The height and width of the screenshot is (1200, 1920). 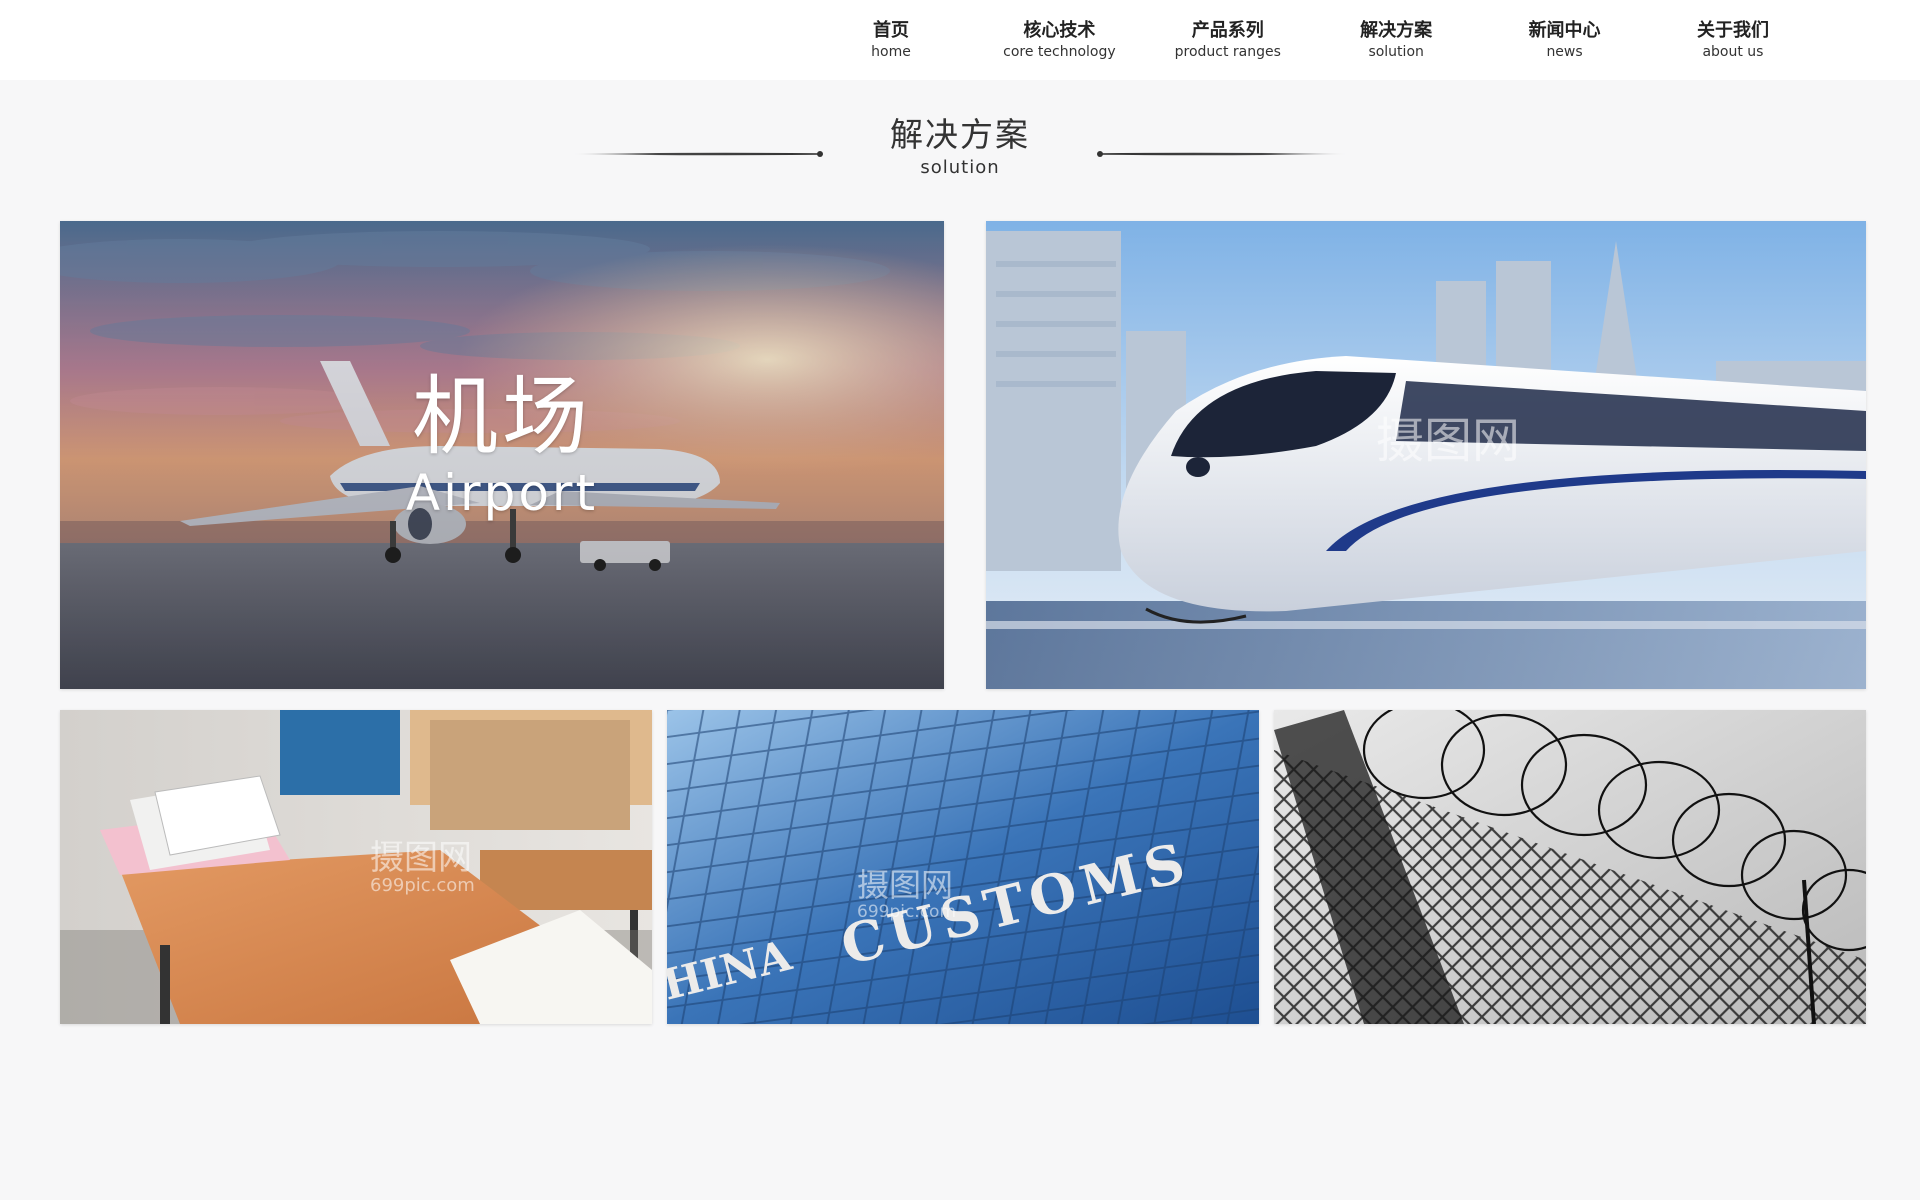 I want to click on nav-label-cn: 解决方案, so click(x=1396, y=30).